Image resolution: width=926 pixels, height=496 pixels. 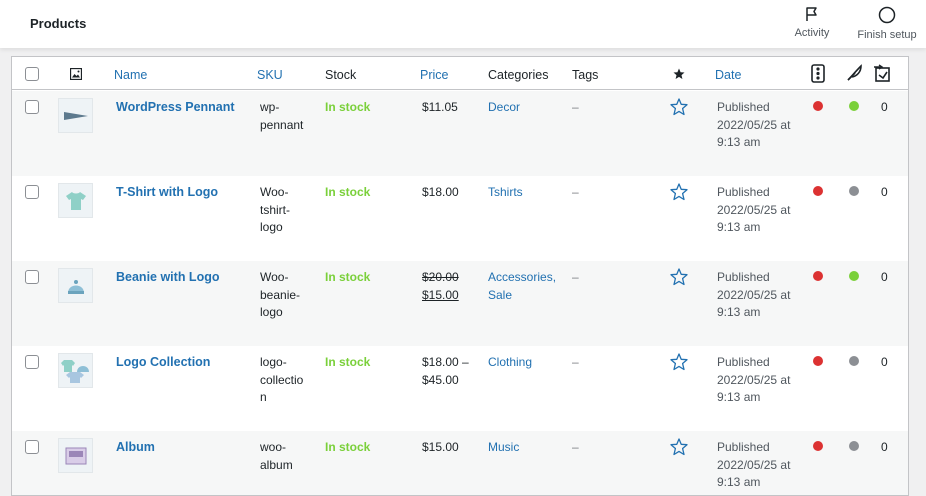 What do you see at coordinates (270, 76) in the screenshot?
I see `column-sku: SKU` at bounding box center [270, 76].